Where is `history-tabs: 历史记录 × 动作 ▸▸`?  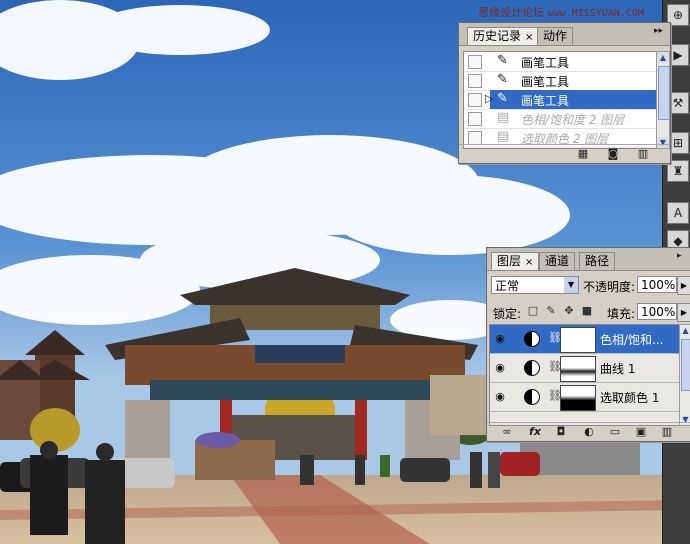 history-tabs: 历史记录 × 动作 ▸▸ is located at coordinates (564, 34).